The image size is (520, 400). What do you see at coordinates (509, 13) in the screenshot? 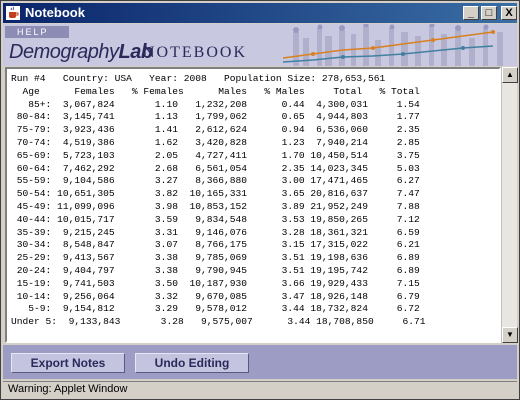
I see `close-button: X` at bounding box center [509, 13].